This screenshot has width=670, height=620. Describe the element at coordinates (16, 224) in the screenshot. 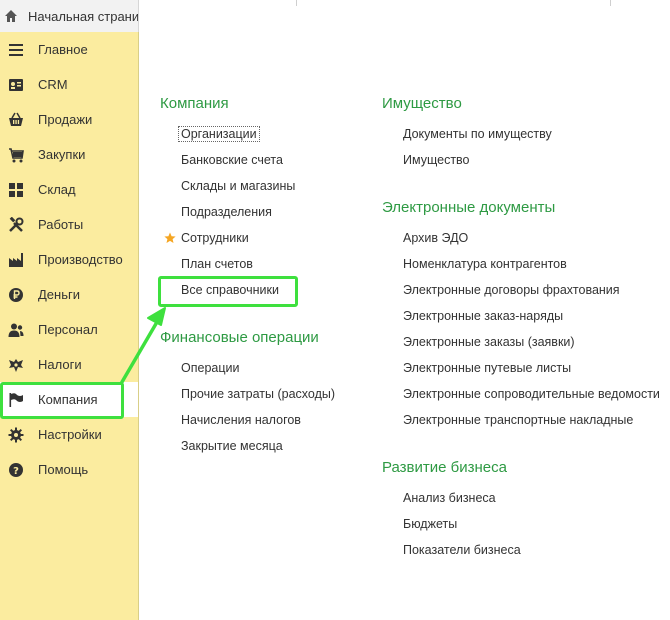

I see `tools-icon` at that location.